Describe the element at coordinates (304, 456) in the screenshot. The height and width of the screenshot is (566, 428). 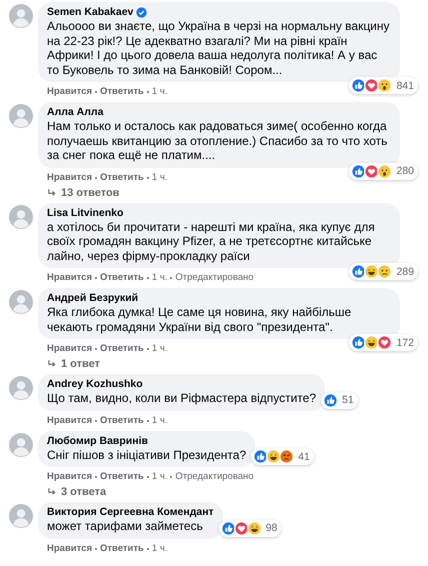
I see `reaction-count: 41` at that location.